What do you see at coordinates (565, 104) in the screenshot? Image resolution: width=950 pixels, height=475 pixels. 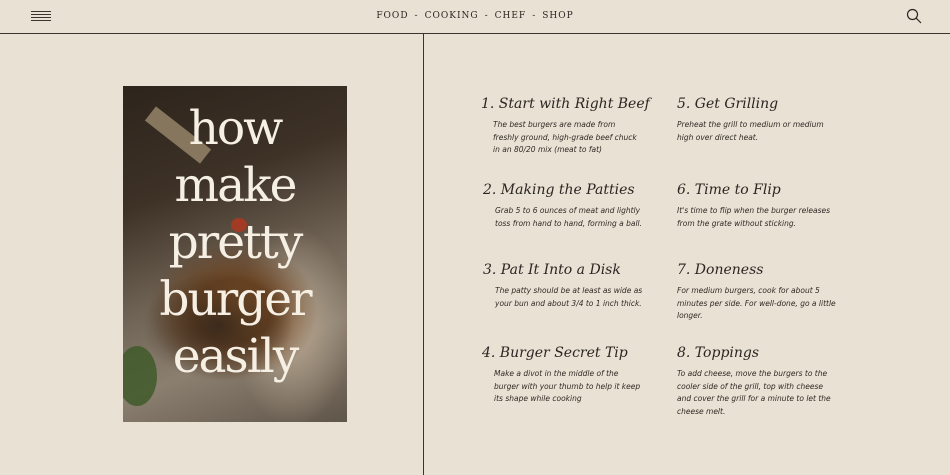 I see `step-title: 1. Start with Right Beef` at bounding box center [565, 104].